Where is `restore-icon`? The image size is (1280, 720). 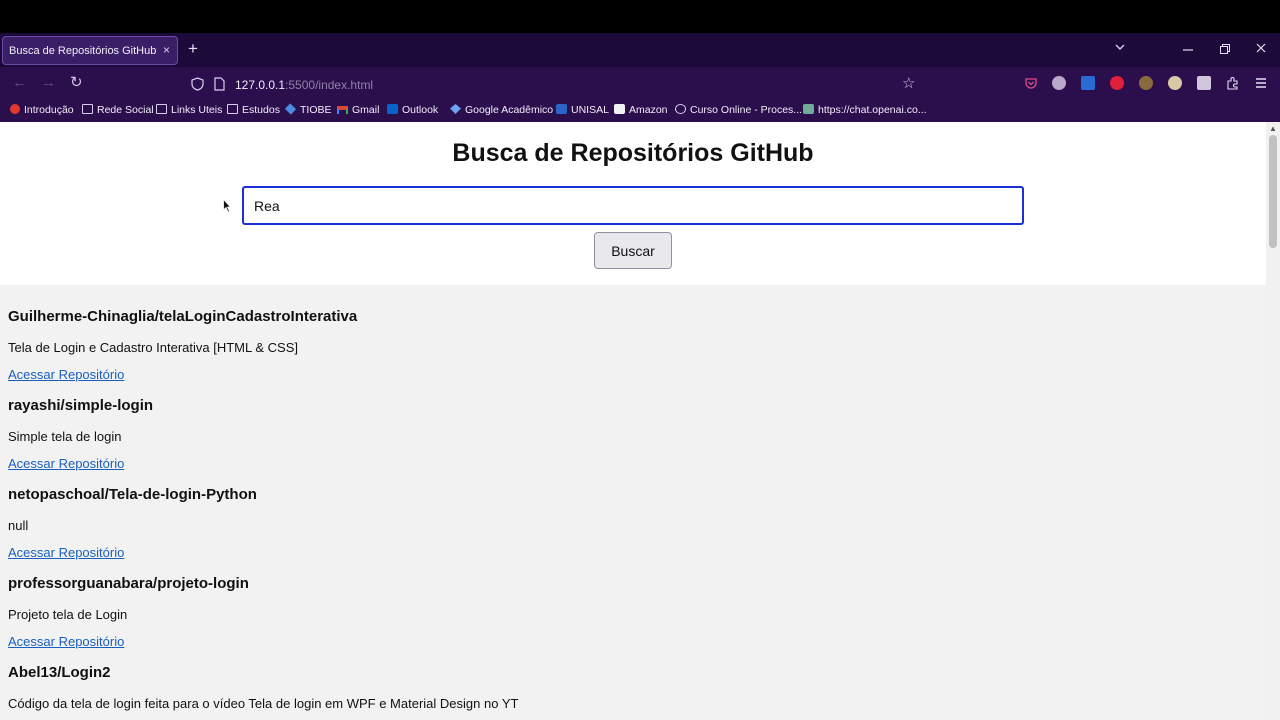 restore-icon is located at coordinates (1225, 49).